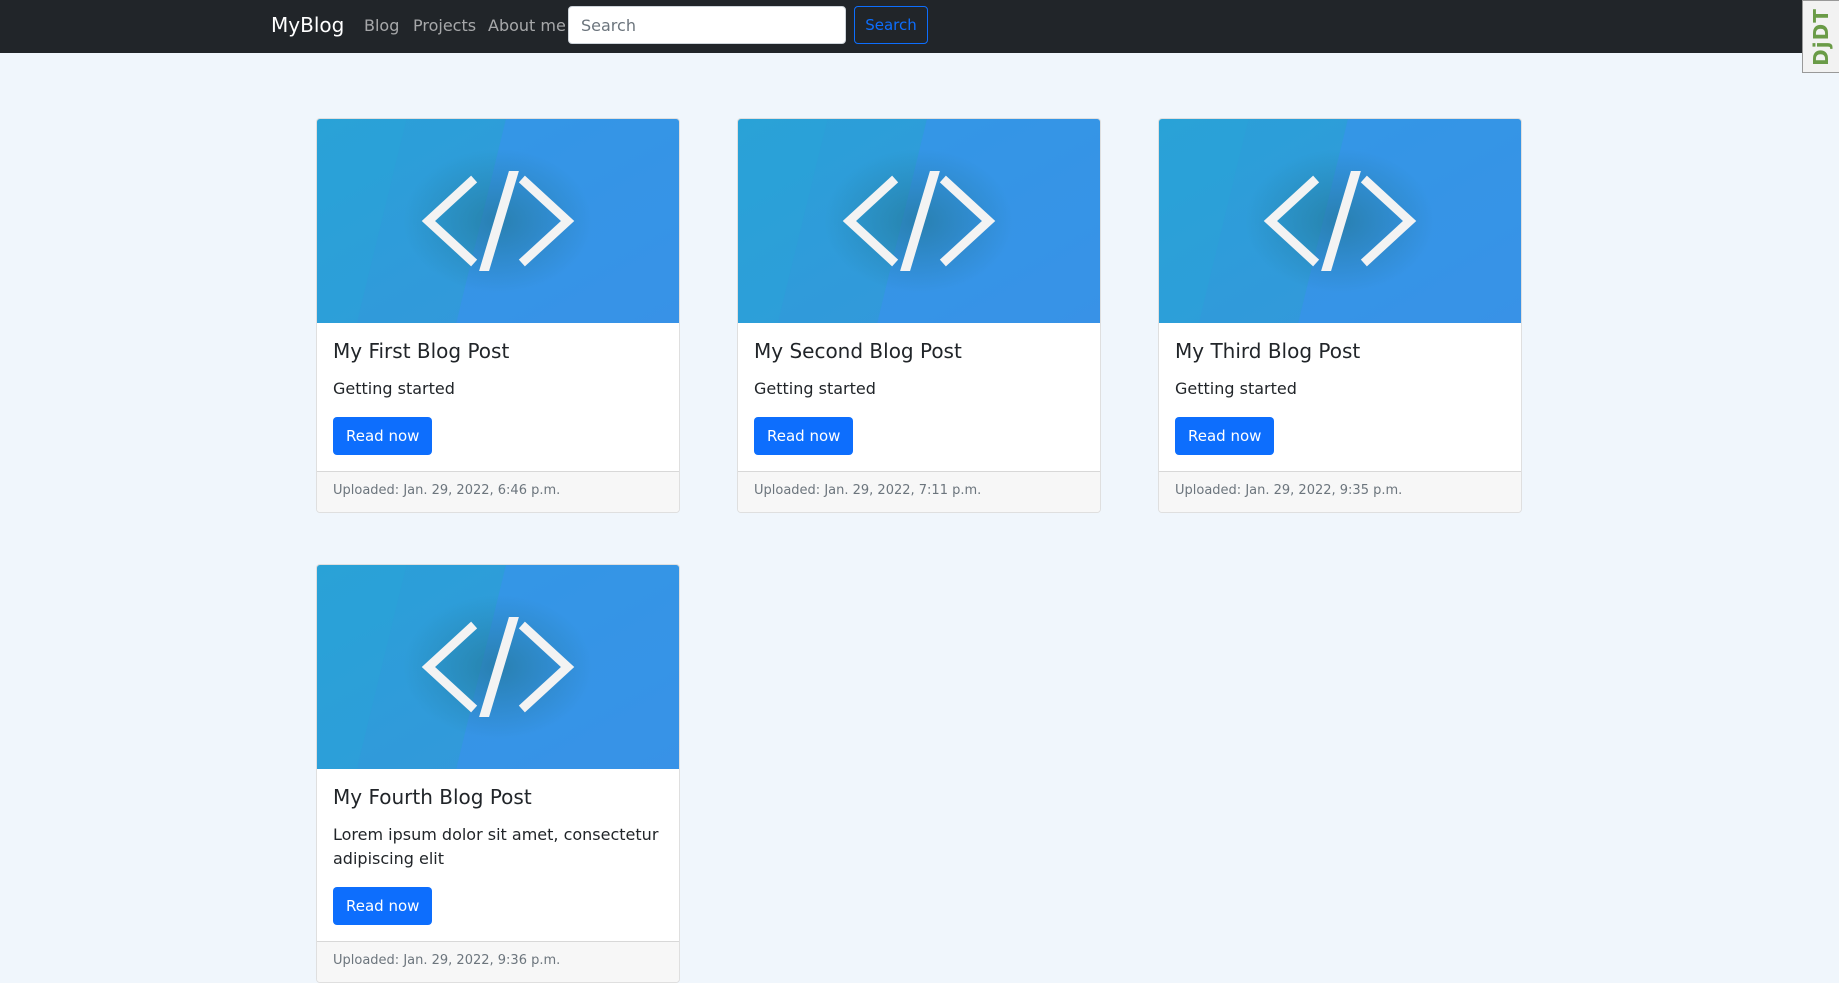 The width and height of the screenshot is (1839, 983). Describe the element at coordinates (498, 491) in the screenshot. I see `post-uploaded-date: Uploaded: Jan. 29, 2022, 6:46 p.m.` at that location.